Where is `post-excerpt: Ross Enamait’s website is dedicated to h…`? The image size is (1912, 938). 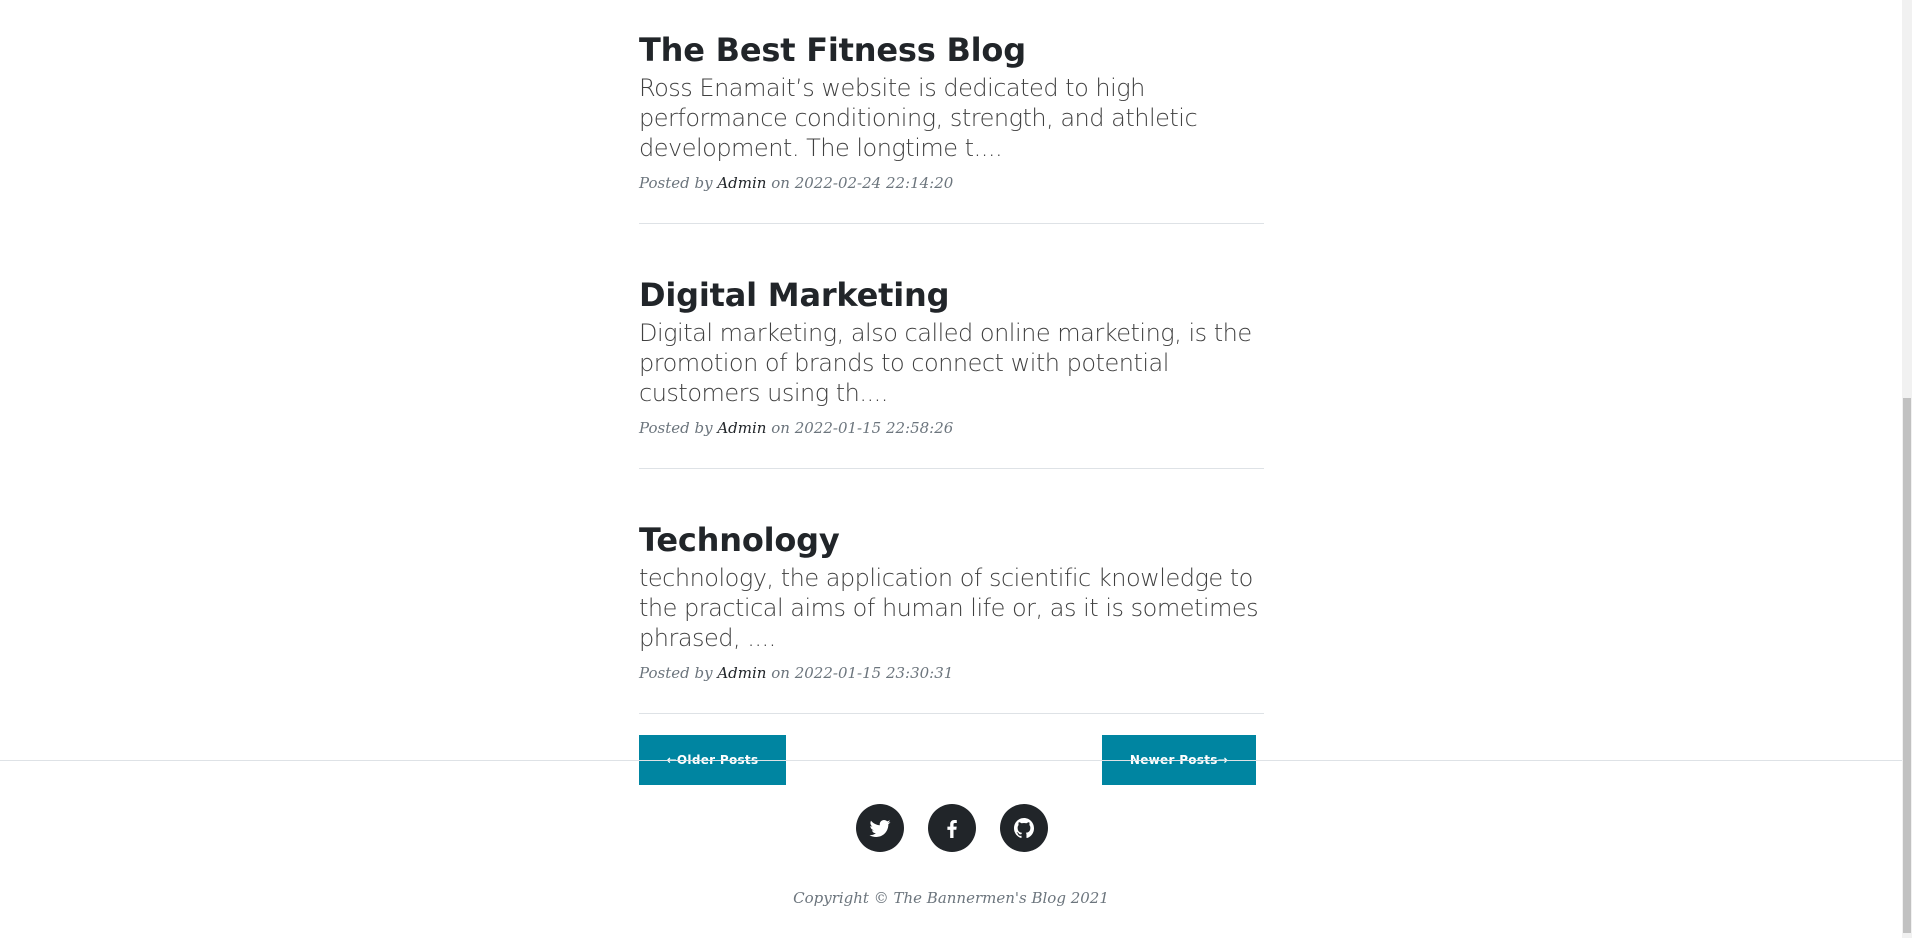
post-excerpt: Ross Enamait’s website is dedicated to h… is located at coordinates (951, 118).